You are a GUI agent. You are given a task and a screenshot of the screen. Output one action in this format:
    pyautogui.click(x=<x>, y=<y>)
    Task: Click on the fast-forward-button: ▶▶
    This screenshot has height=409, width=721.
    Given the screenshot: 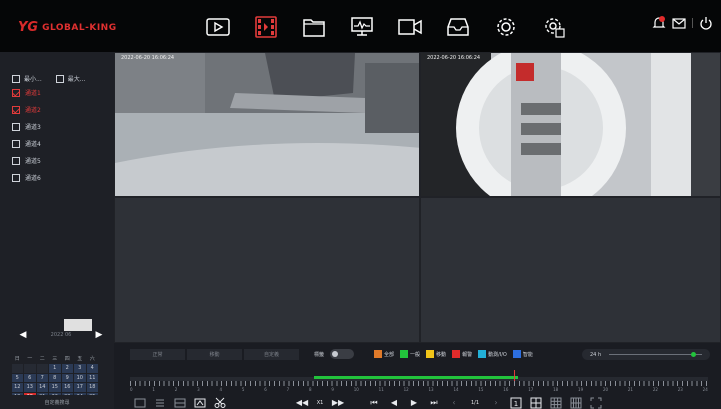 What is the action you would take?
    pyautogui.click(x=338, y=402)
    